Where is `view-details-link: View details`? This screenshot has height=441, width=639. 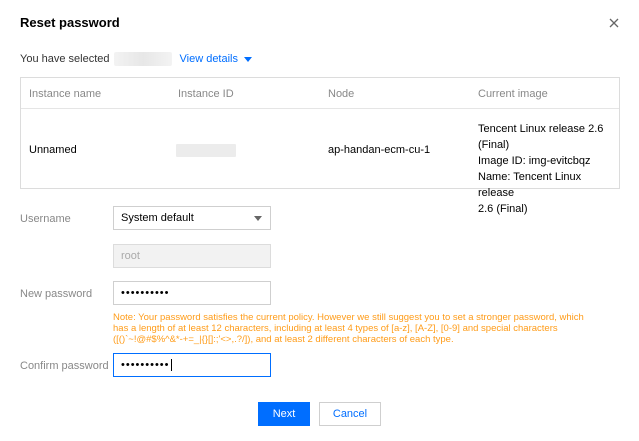 view-details-link: View details is located at coordinates (215, 59).